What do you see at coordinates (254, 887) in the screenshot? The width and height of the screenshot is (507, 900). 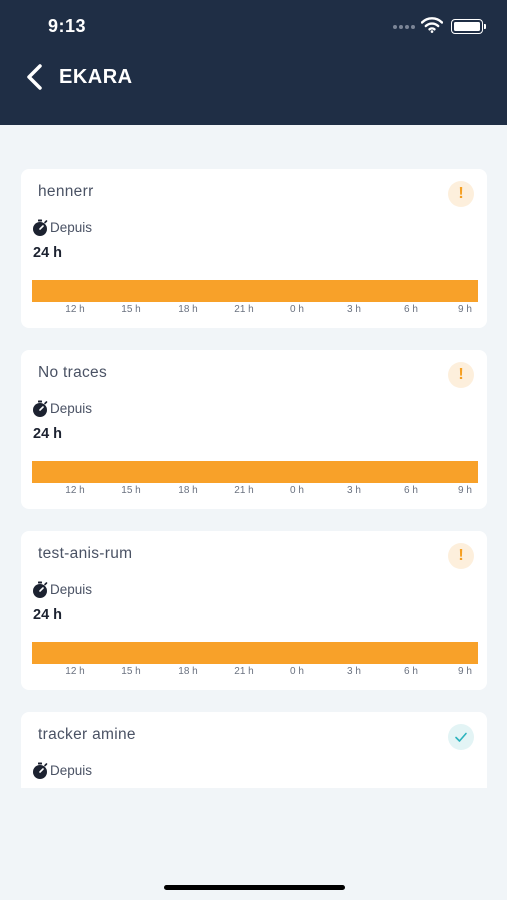 I see `home-indicator` at bounding box center [254, 887].